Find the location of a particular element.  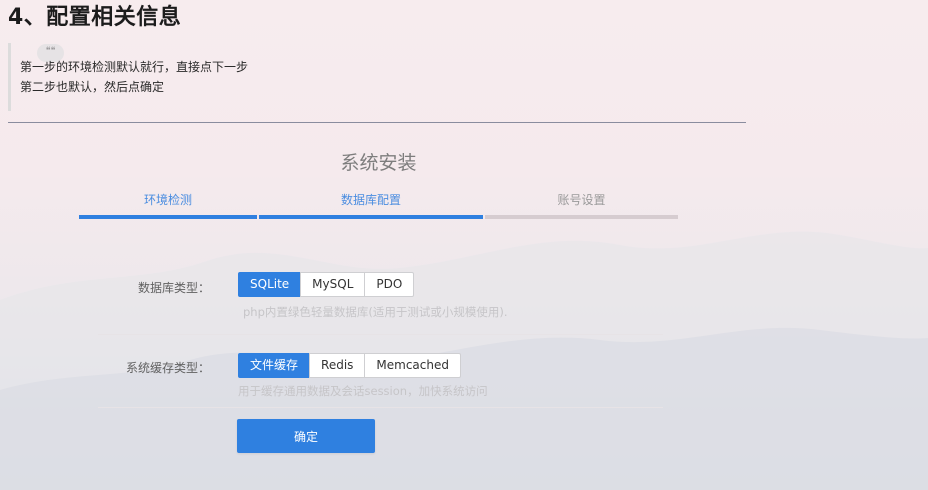

blockquote: ❝❝ 第一步的环境检测默认就行，直接点下一步 第二步也默认，然后点确定 is located at coordinates (139, 77).